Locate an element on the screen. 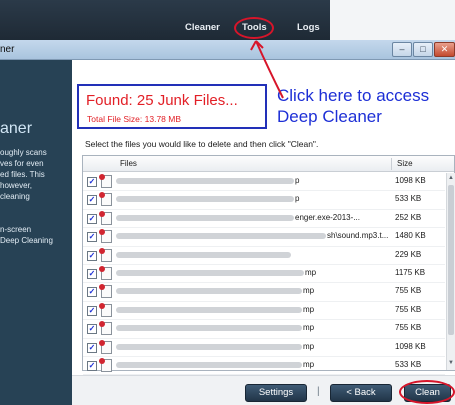 This screenshot has height=405, width=455. scroll-thumb is located at coordinates (451, 260).